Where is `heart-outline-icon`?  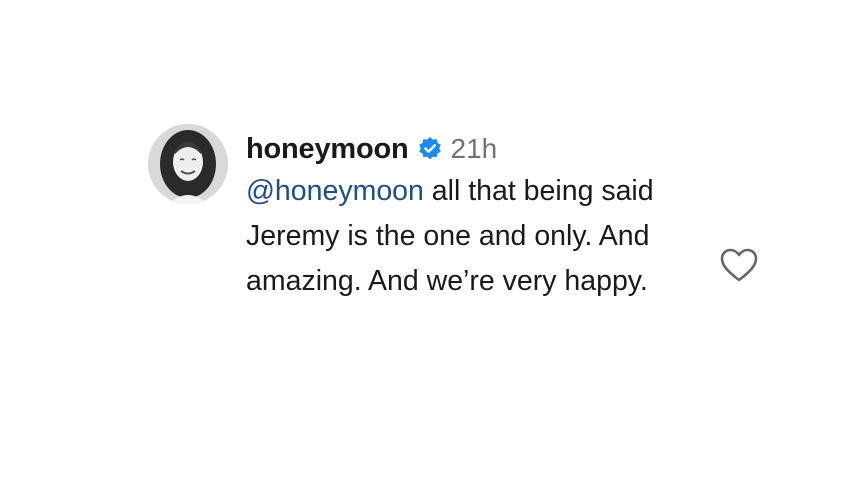 heart-outline-icon is located at coordinates (739, 265).